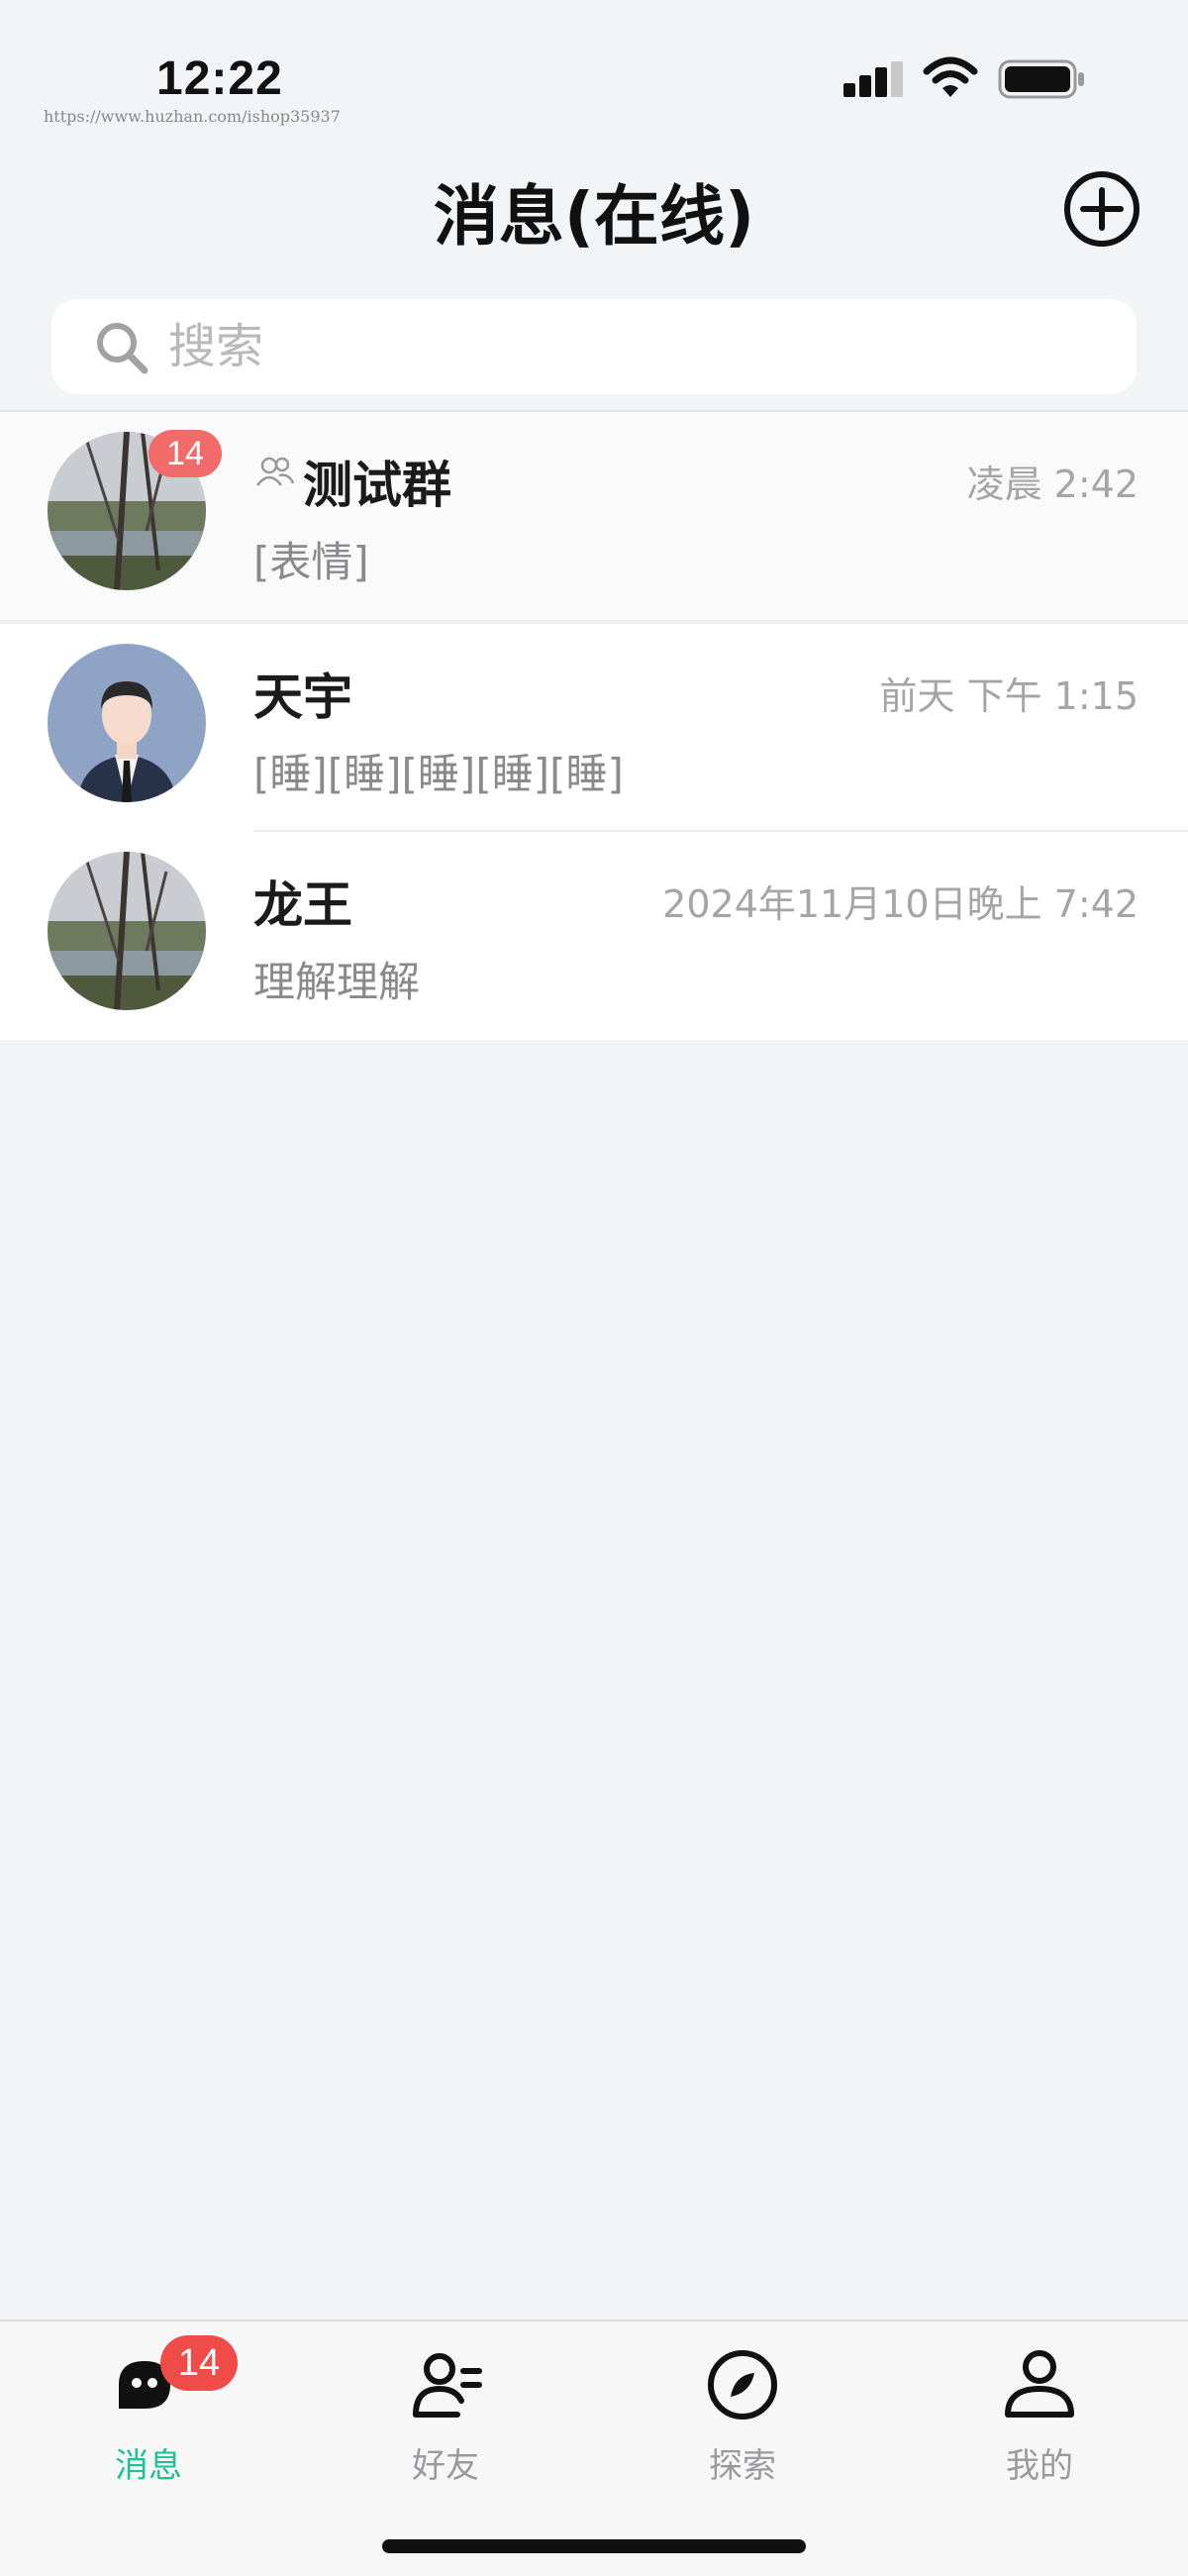  Describe the element at coordinates (1101, 209) in the screenshot. I see `add-button` at that location.